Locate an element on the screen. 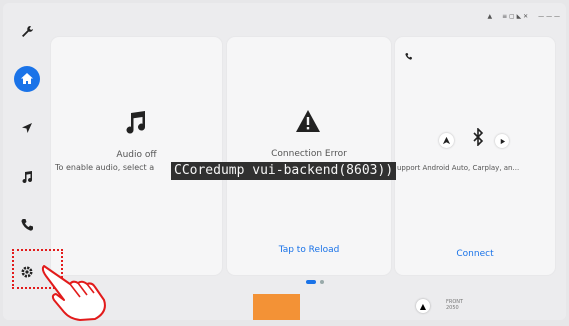  home-icon is located at coordinates (27, 79).